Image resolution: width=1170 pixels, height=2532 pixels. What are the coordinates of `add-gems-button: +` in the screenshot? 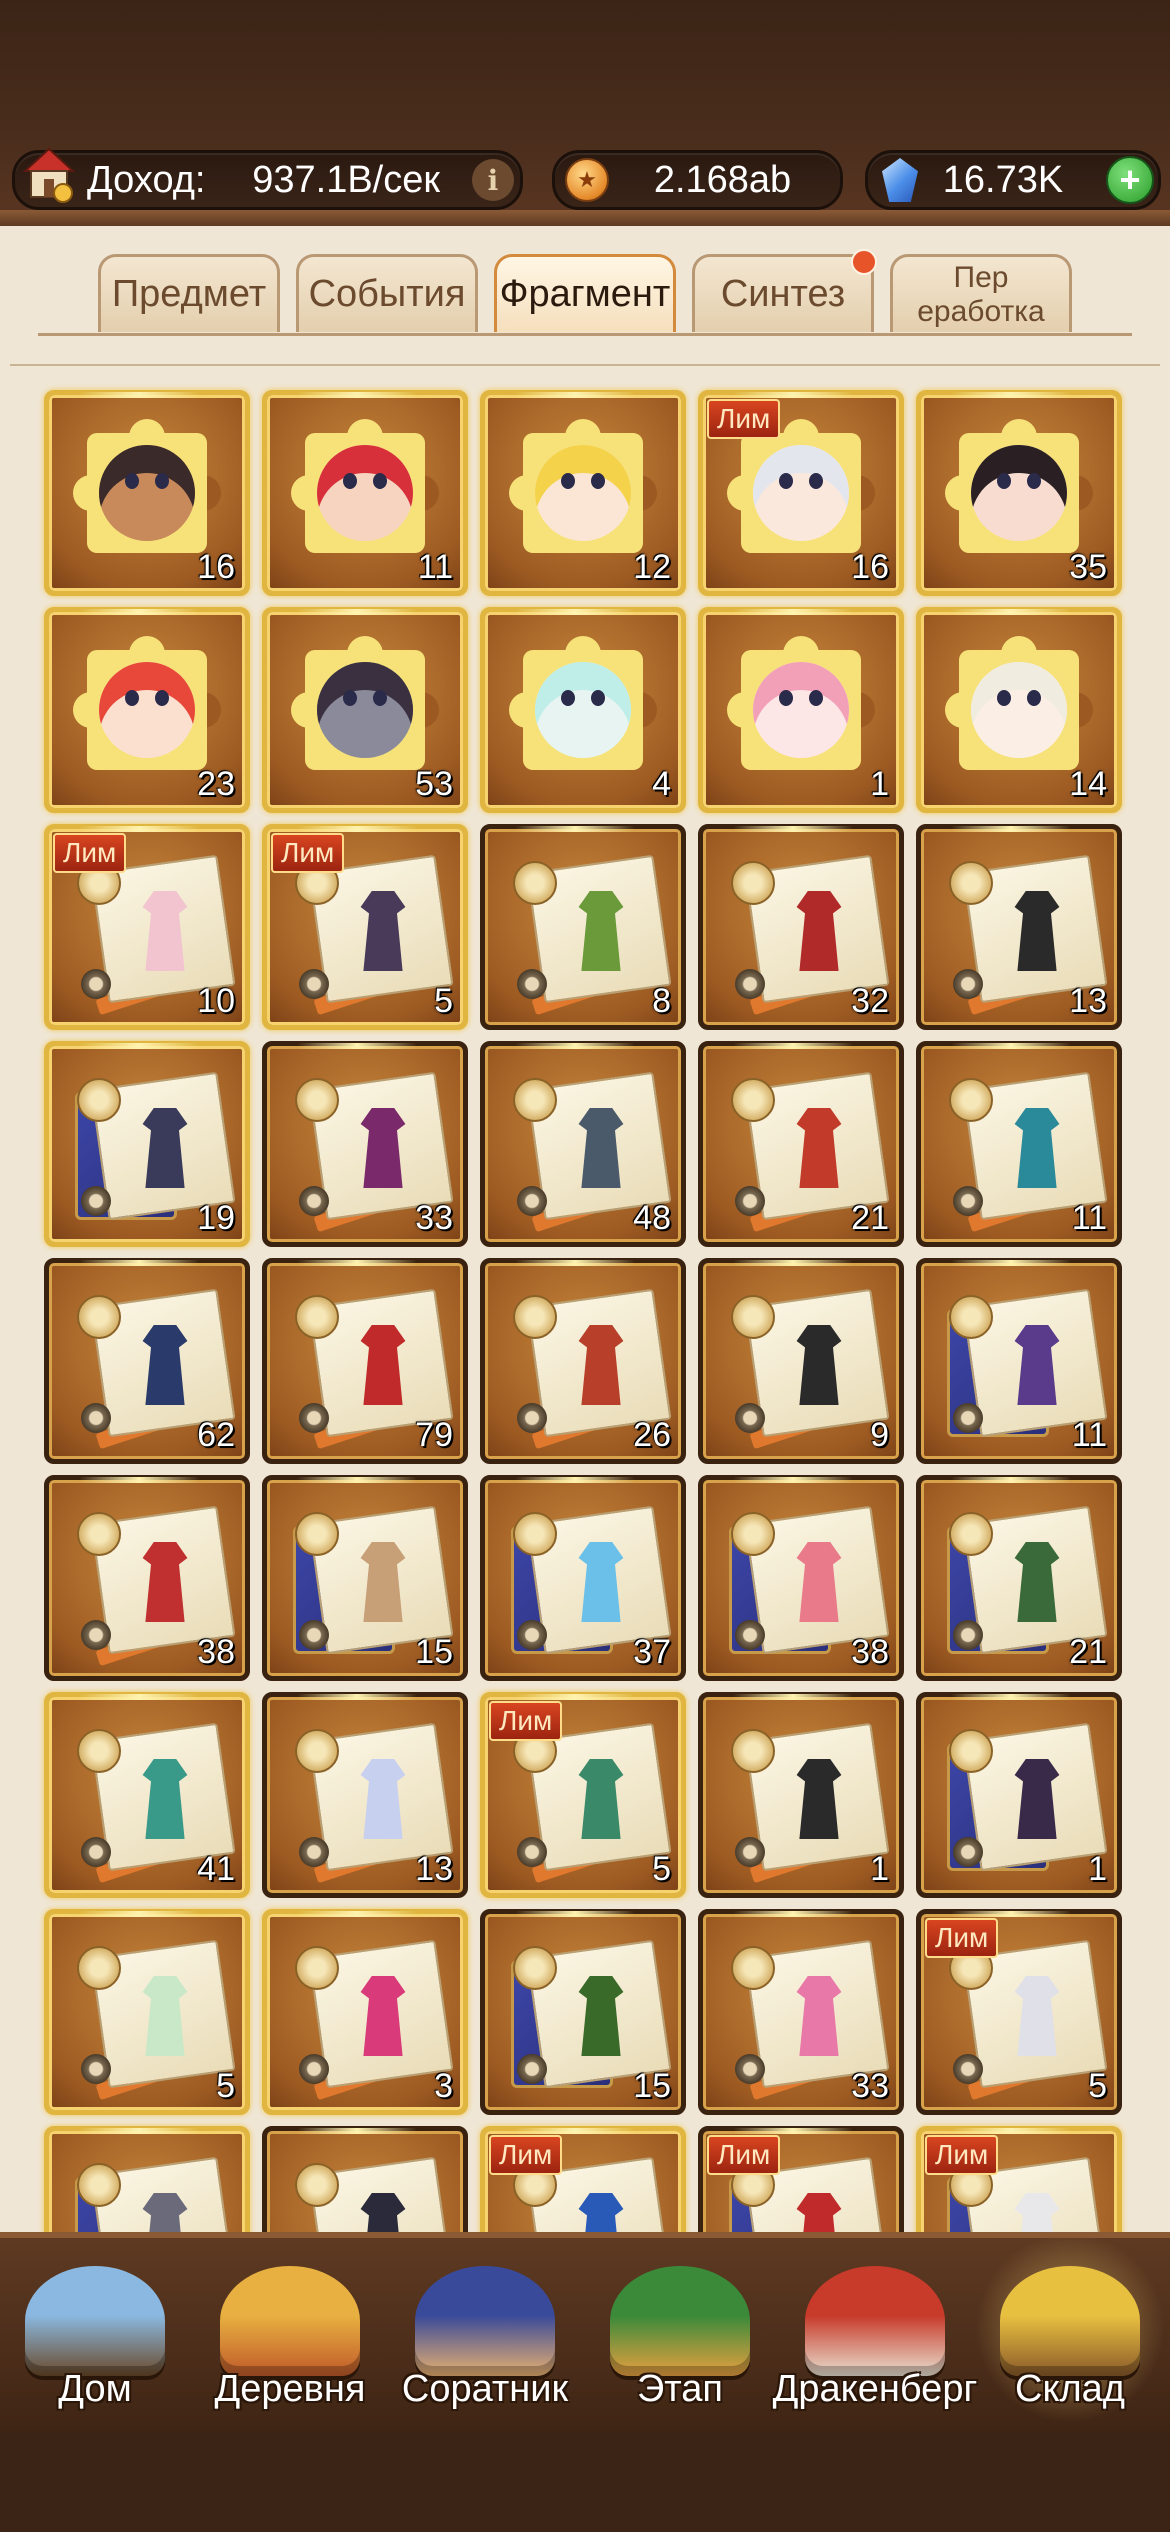 It's located at (1130, 180).